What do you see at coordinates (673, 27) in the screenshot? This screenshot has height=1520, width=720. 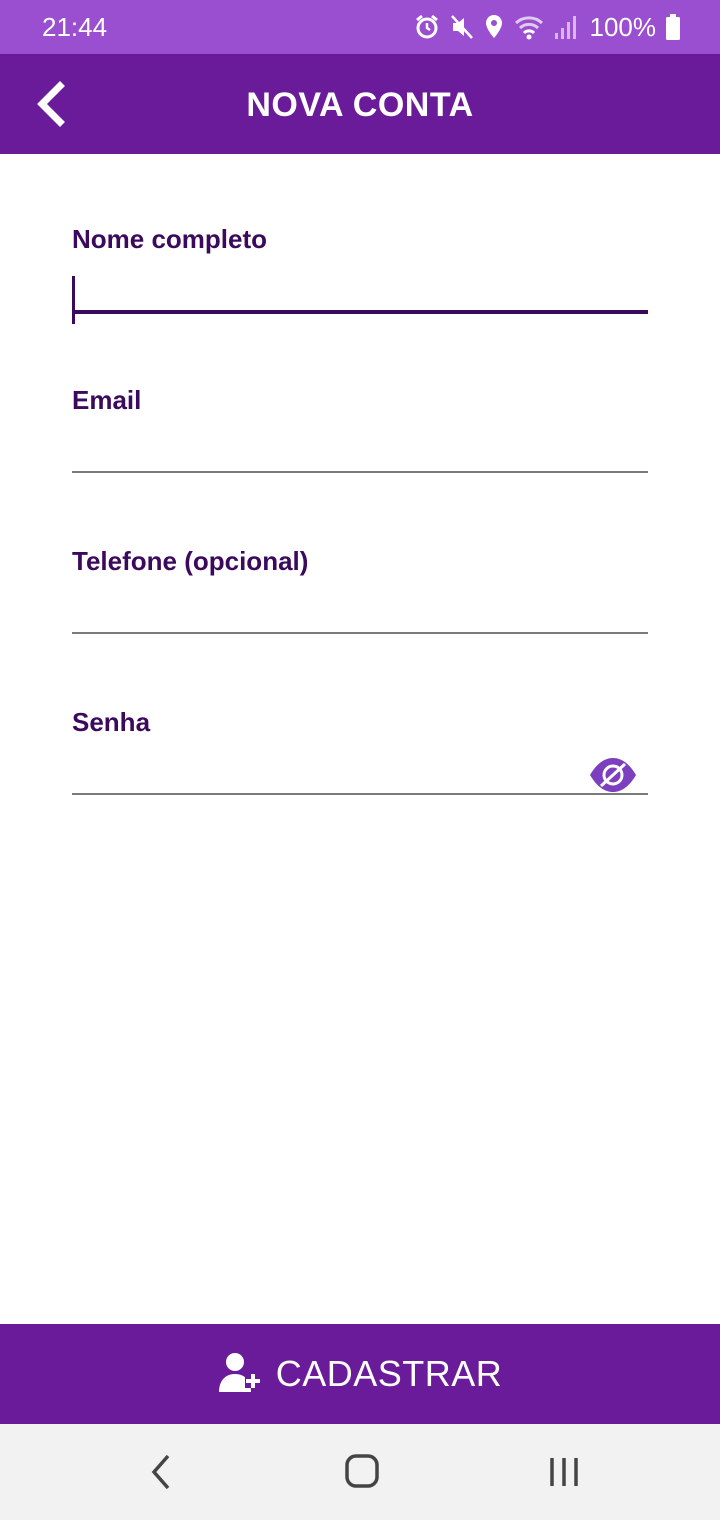 I see `battery-icon` at bounding box center [673, 27].